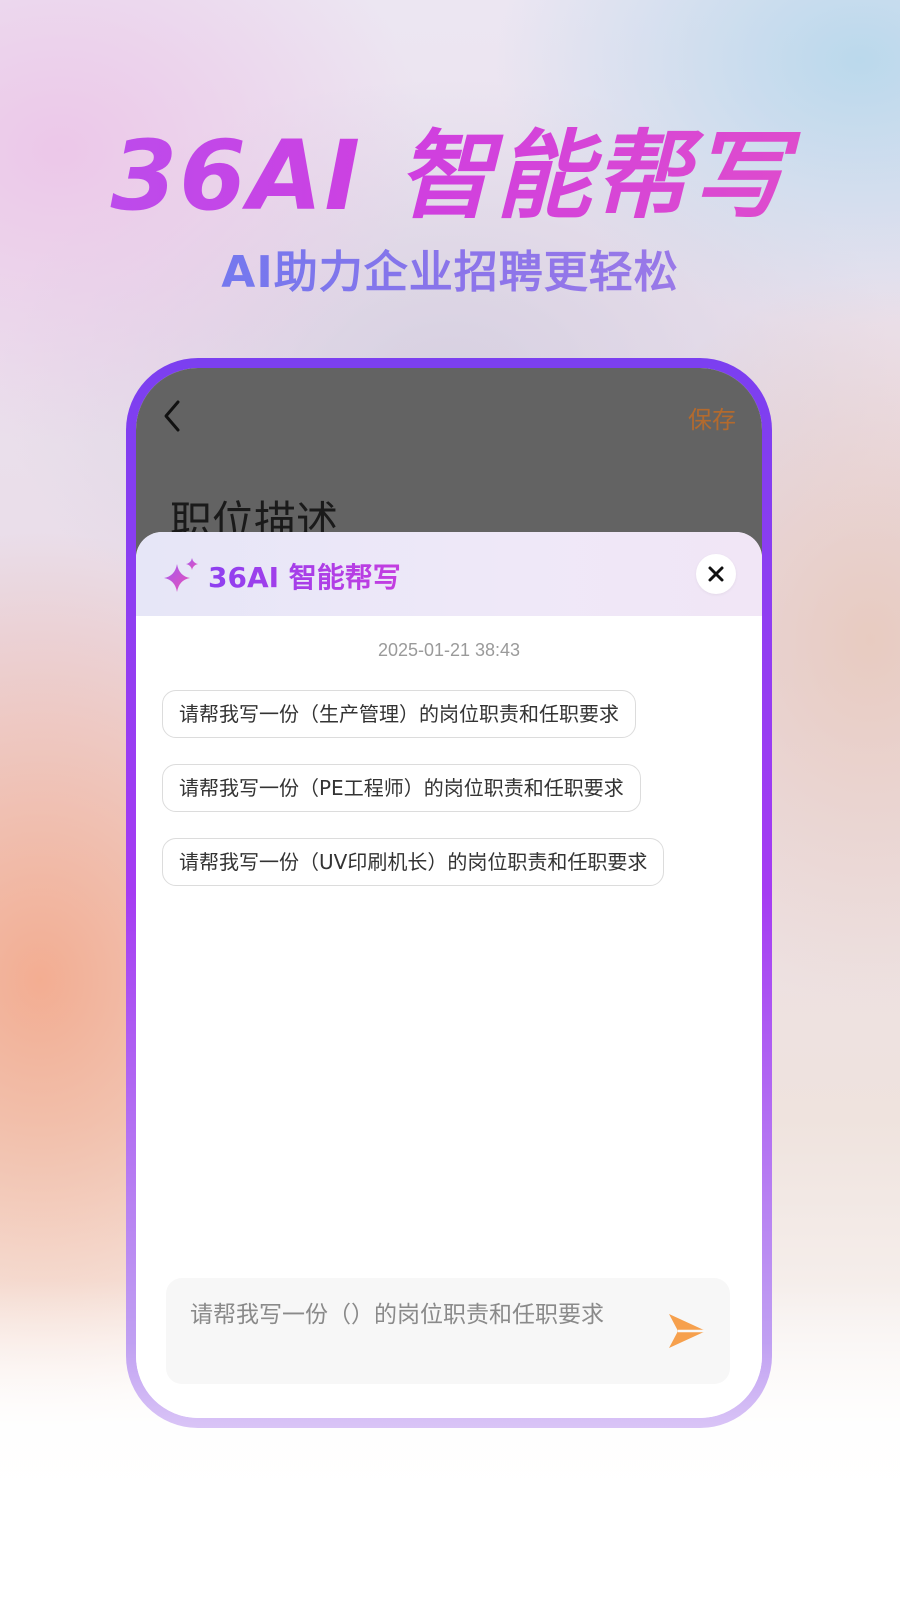 This screenshot has width=900, height=1600. I want to click on save-button: 保存, so click(712, 417).